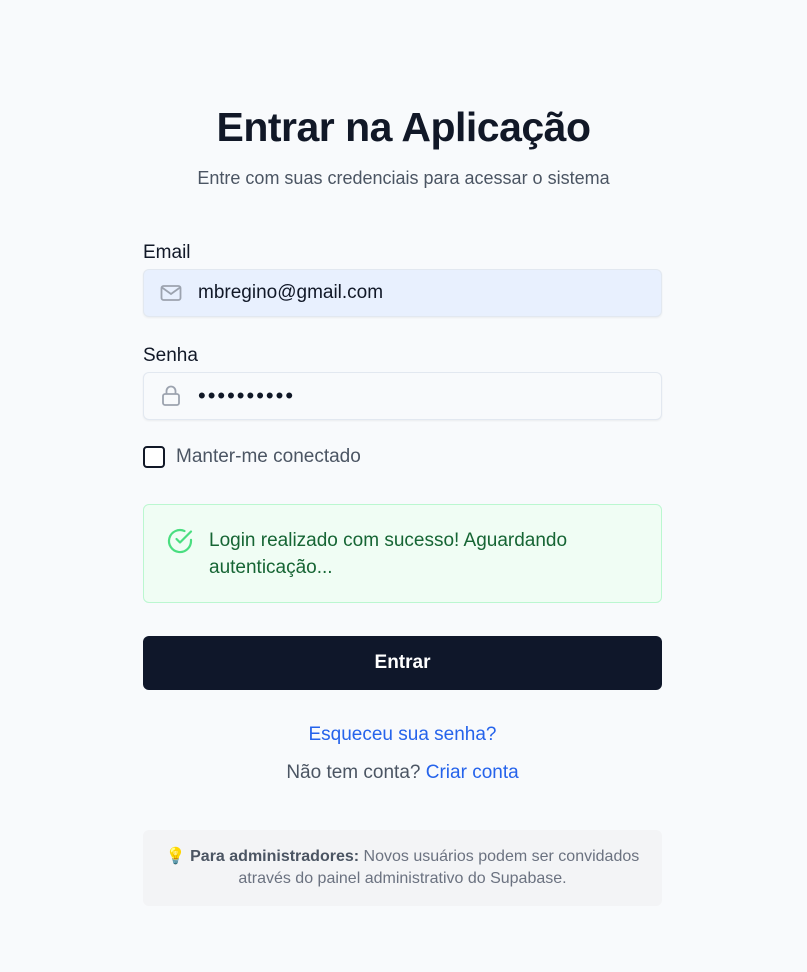 The height and width of the screenshot is (972, 807). I want to click on note-bold: Para administradores:, so click(275, 856).